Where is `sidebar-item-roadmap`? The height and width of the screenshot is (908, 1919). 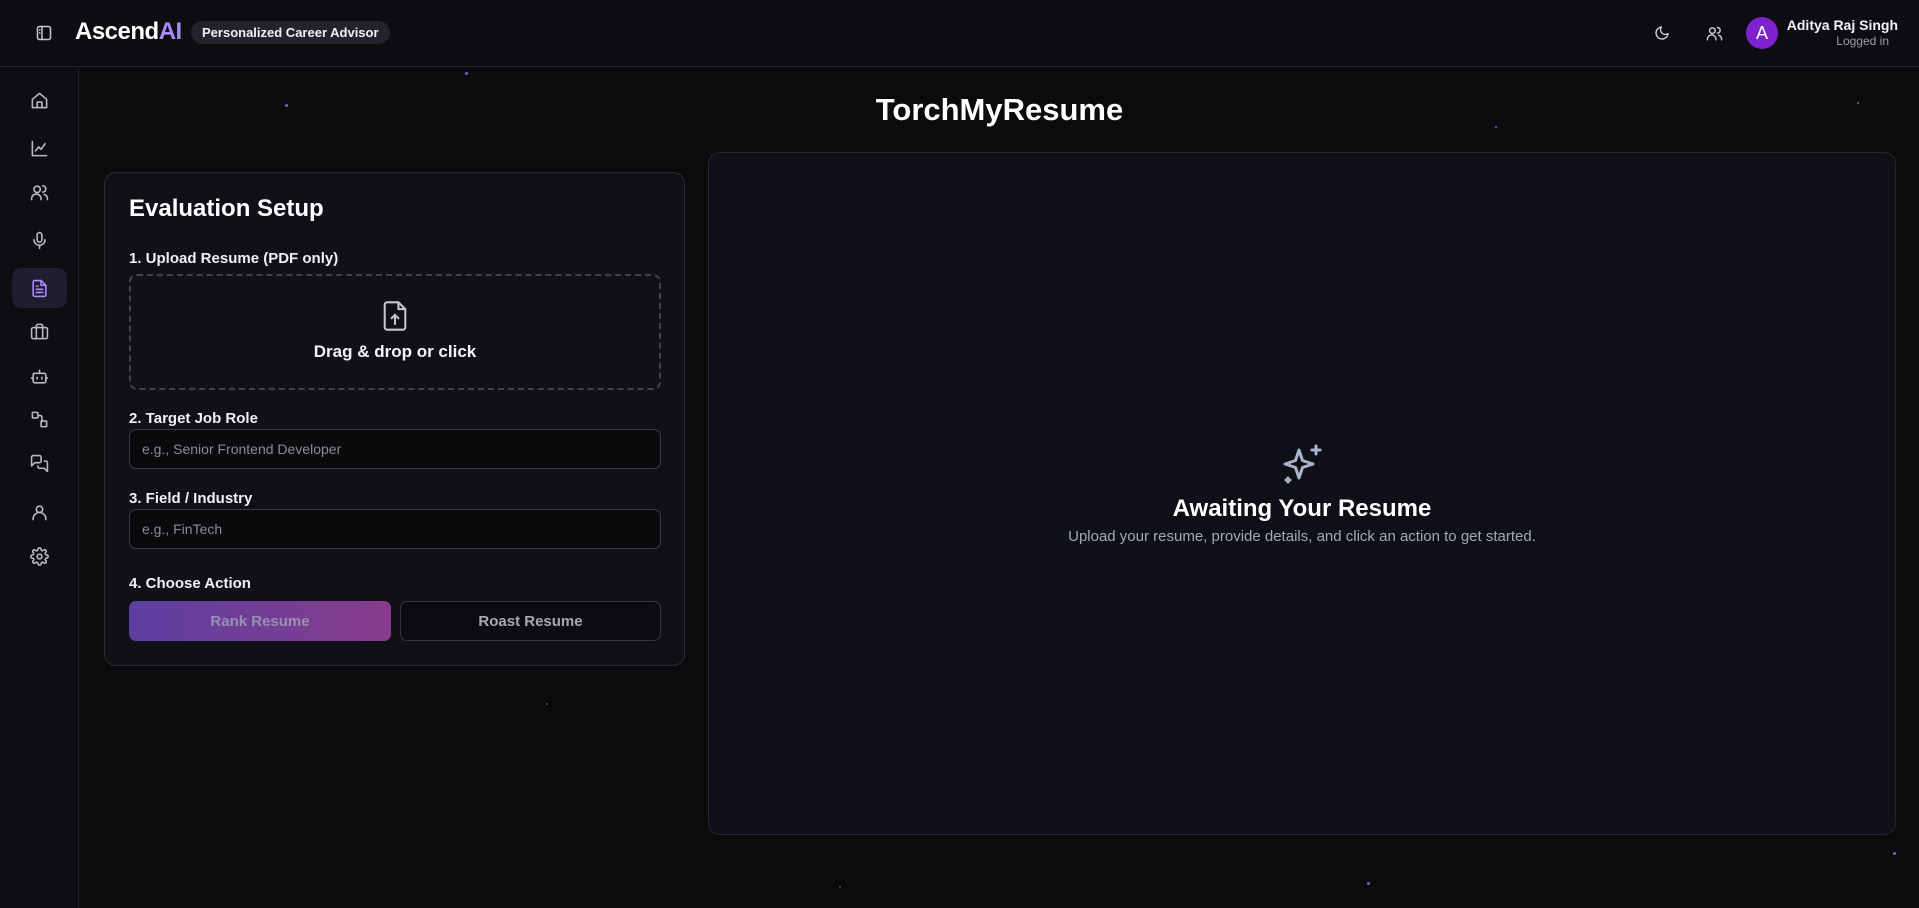
sidebar-item-roadmap is located at coordinates (39, 419).